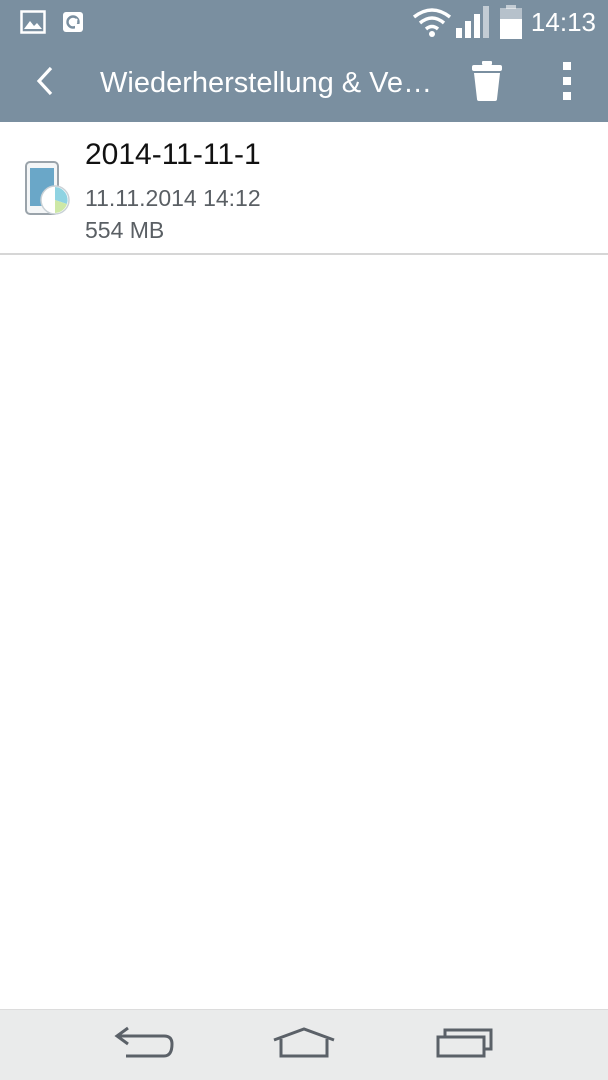 The image size is (608, 1080). I want to click on overflow-menu-icon, so click(567, 83).